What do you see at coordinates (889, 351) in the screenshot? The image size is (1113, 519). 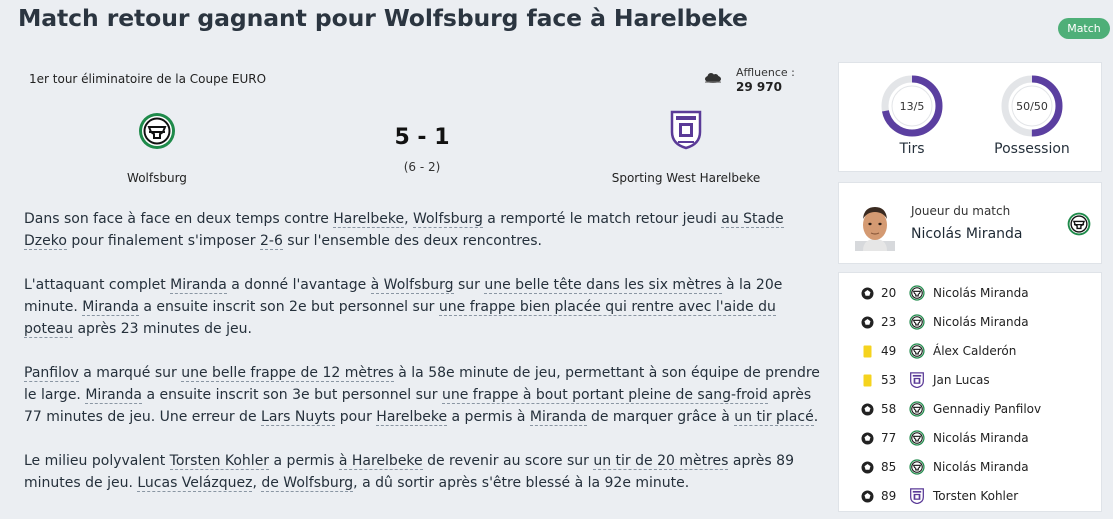 I see `event-minute: 49` at bounding box center [889, 351].